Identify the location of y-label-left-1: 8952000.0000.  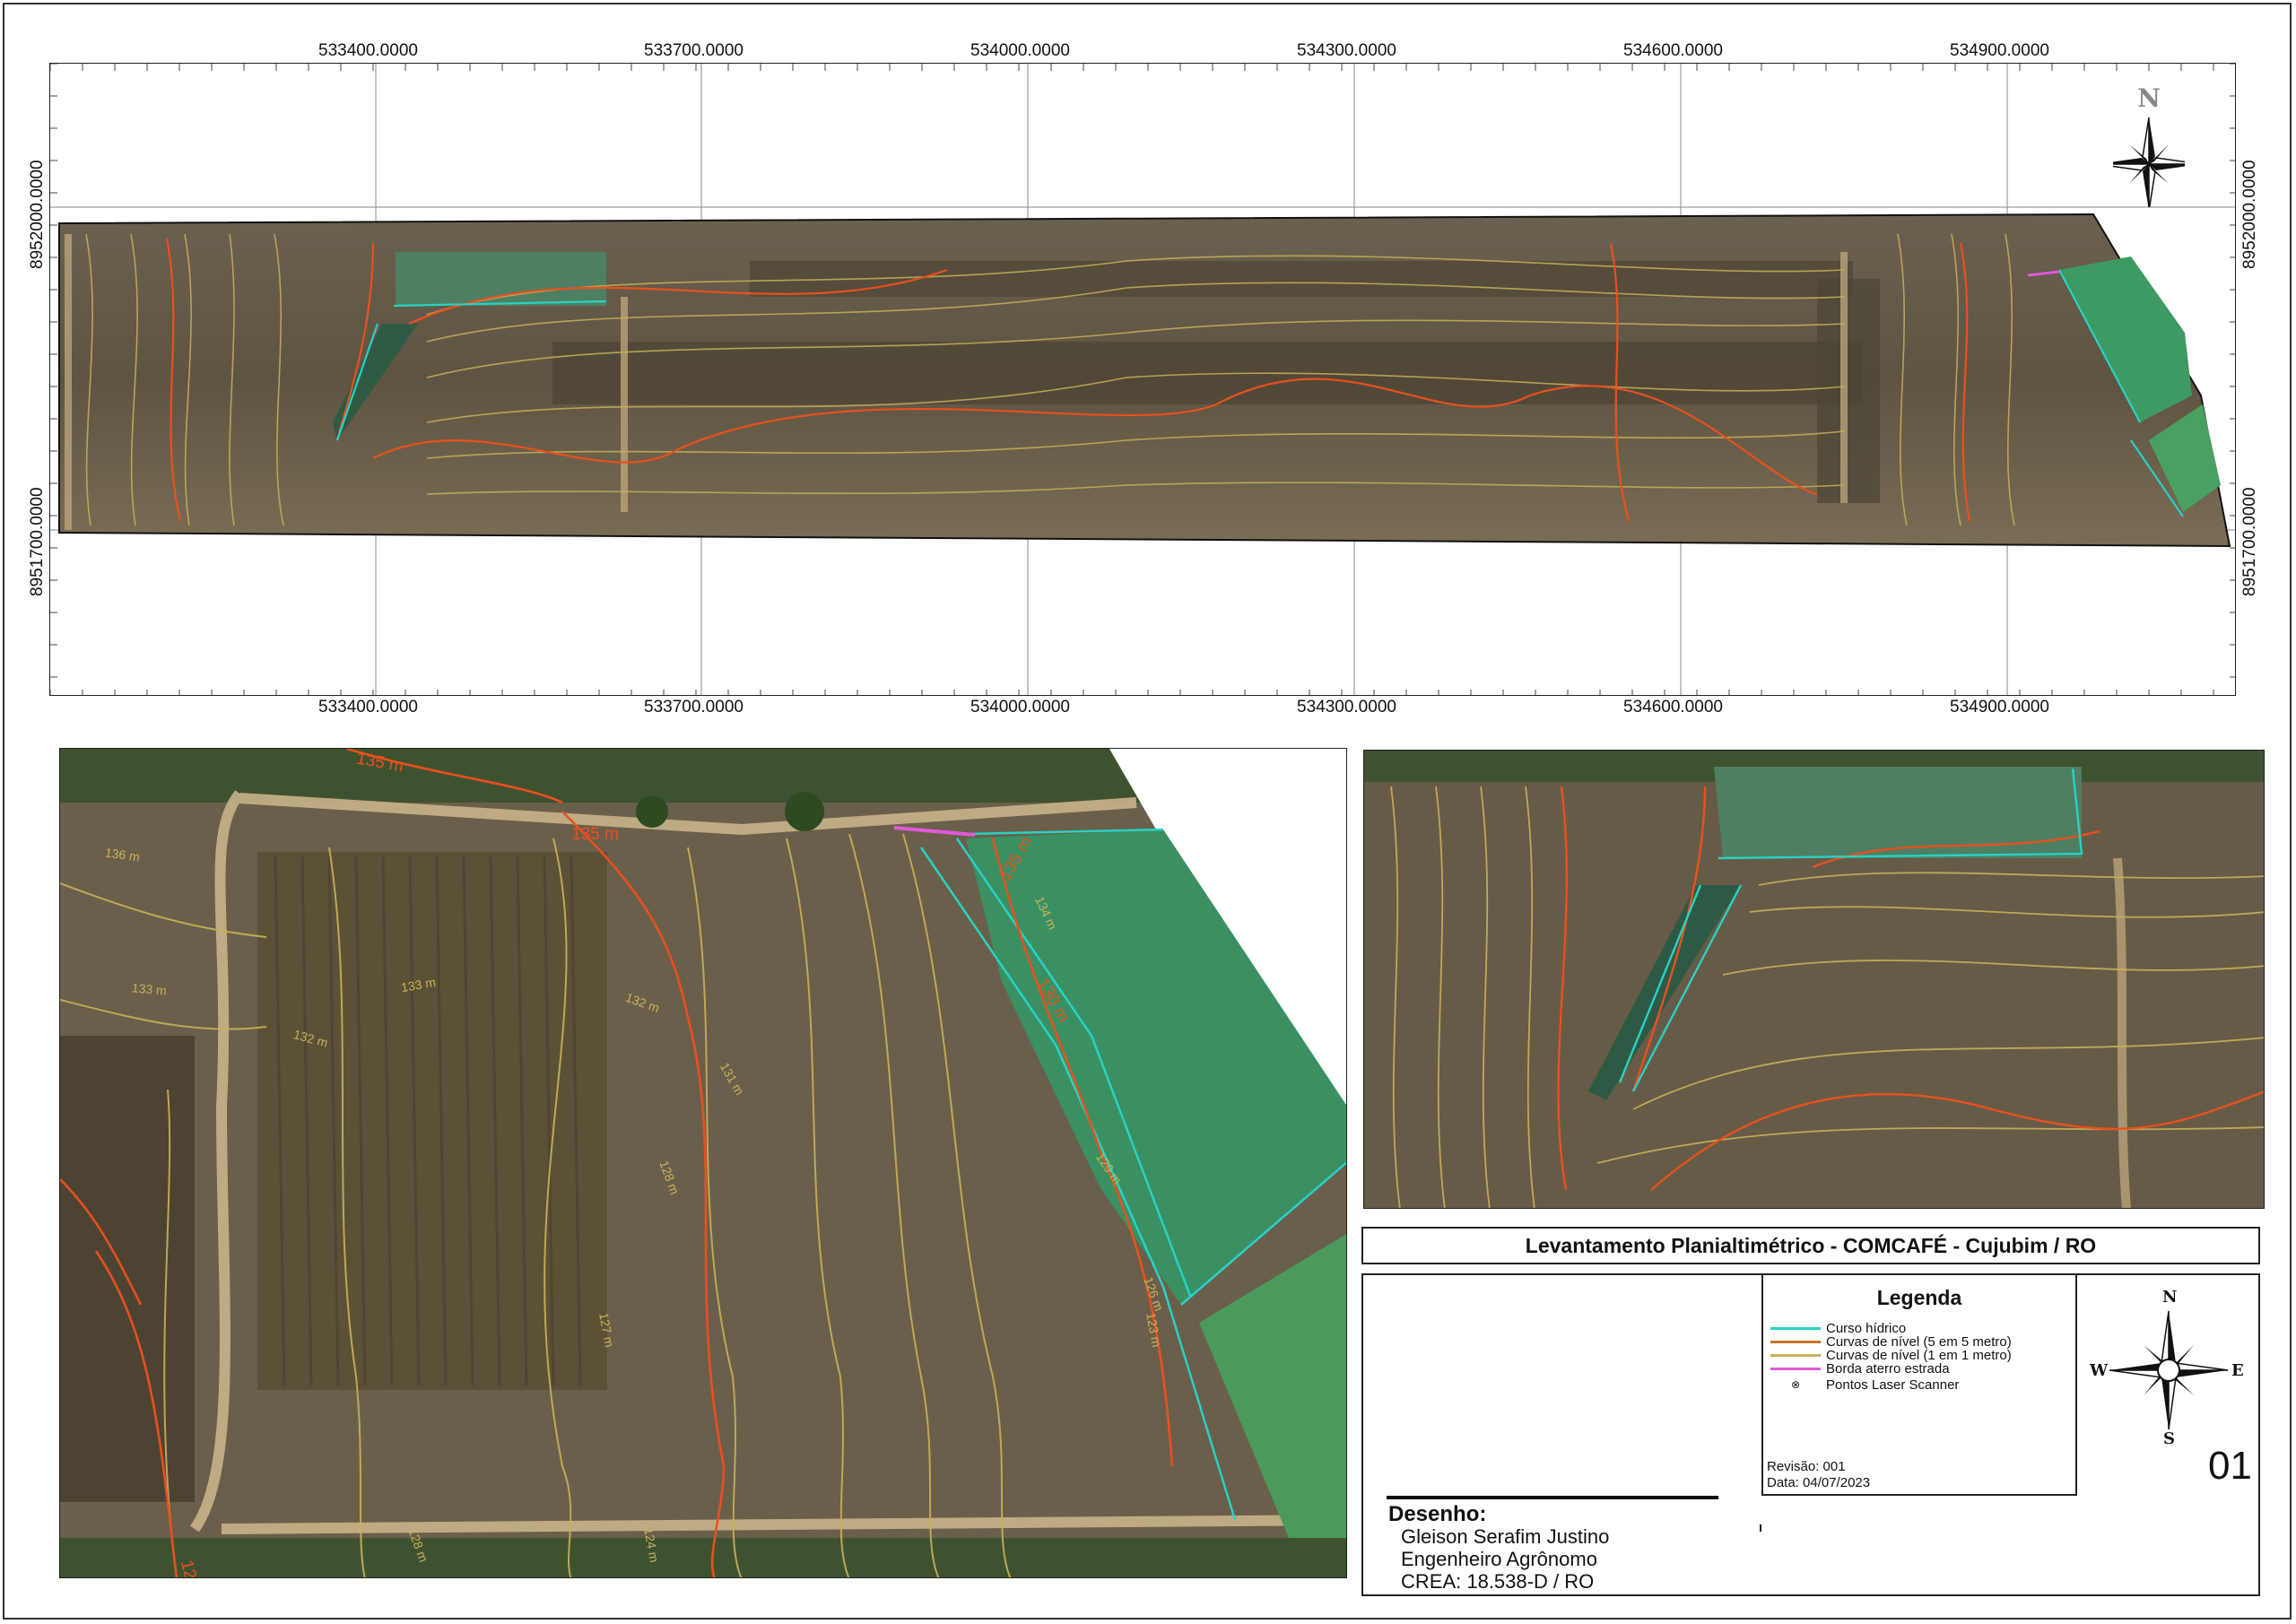
(37, 214).